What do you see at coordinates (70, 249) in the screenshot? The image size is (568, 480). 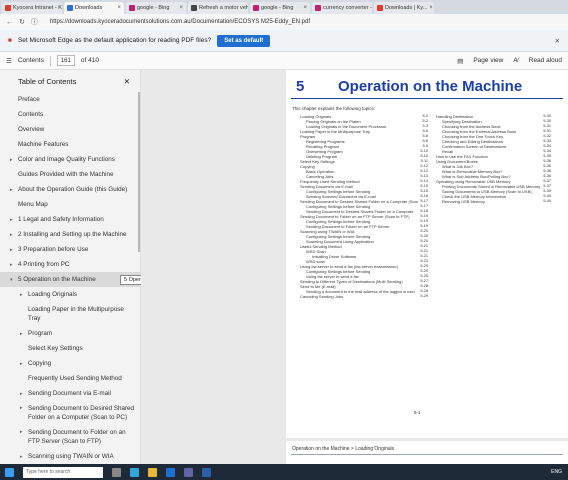 I see `toc-item: ▸ 3 Preparation before Use` at bounding box center [70, 249].